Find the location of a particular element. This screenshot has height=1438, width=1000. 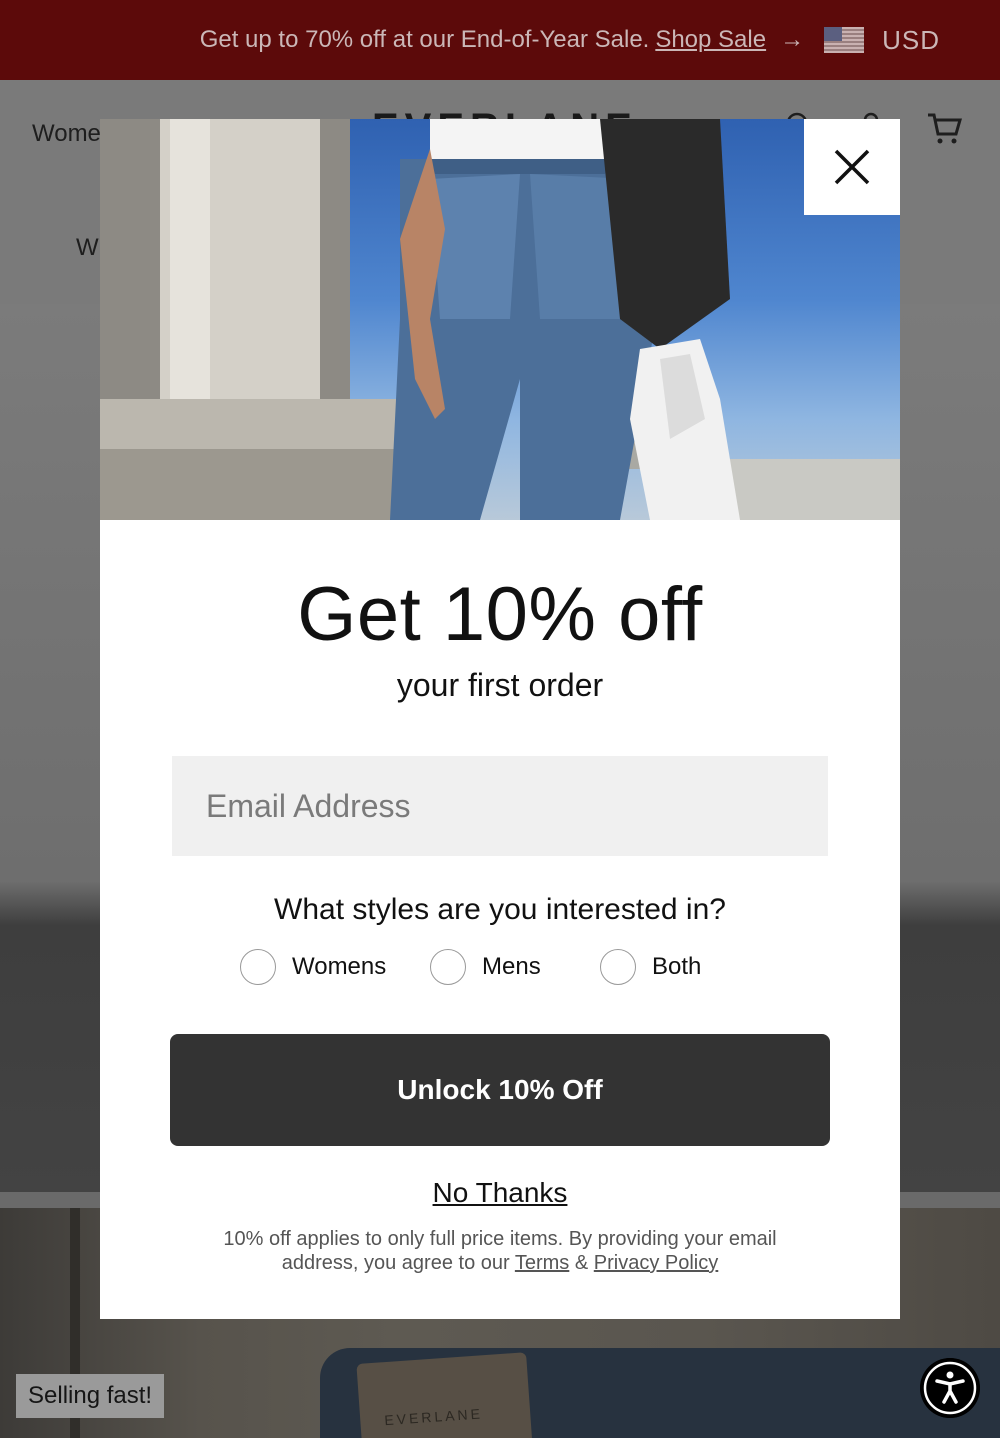

cart-icon is located at coordinates (944, 128).